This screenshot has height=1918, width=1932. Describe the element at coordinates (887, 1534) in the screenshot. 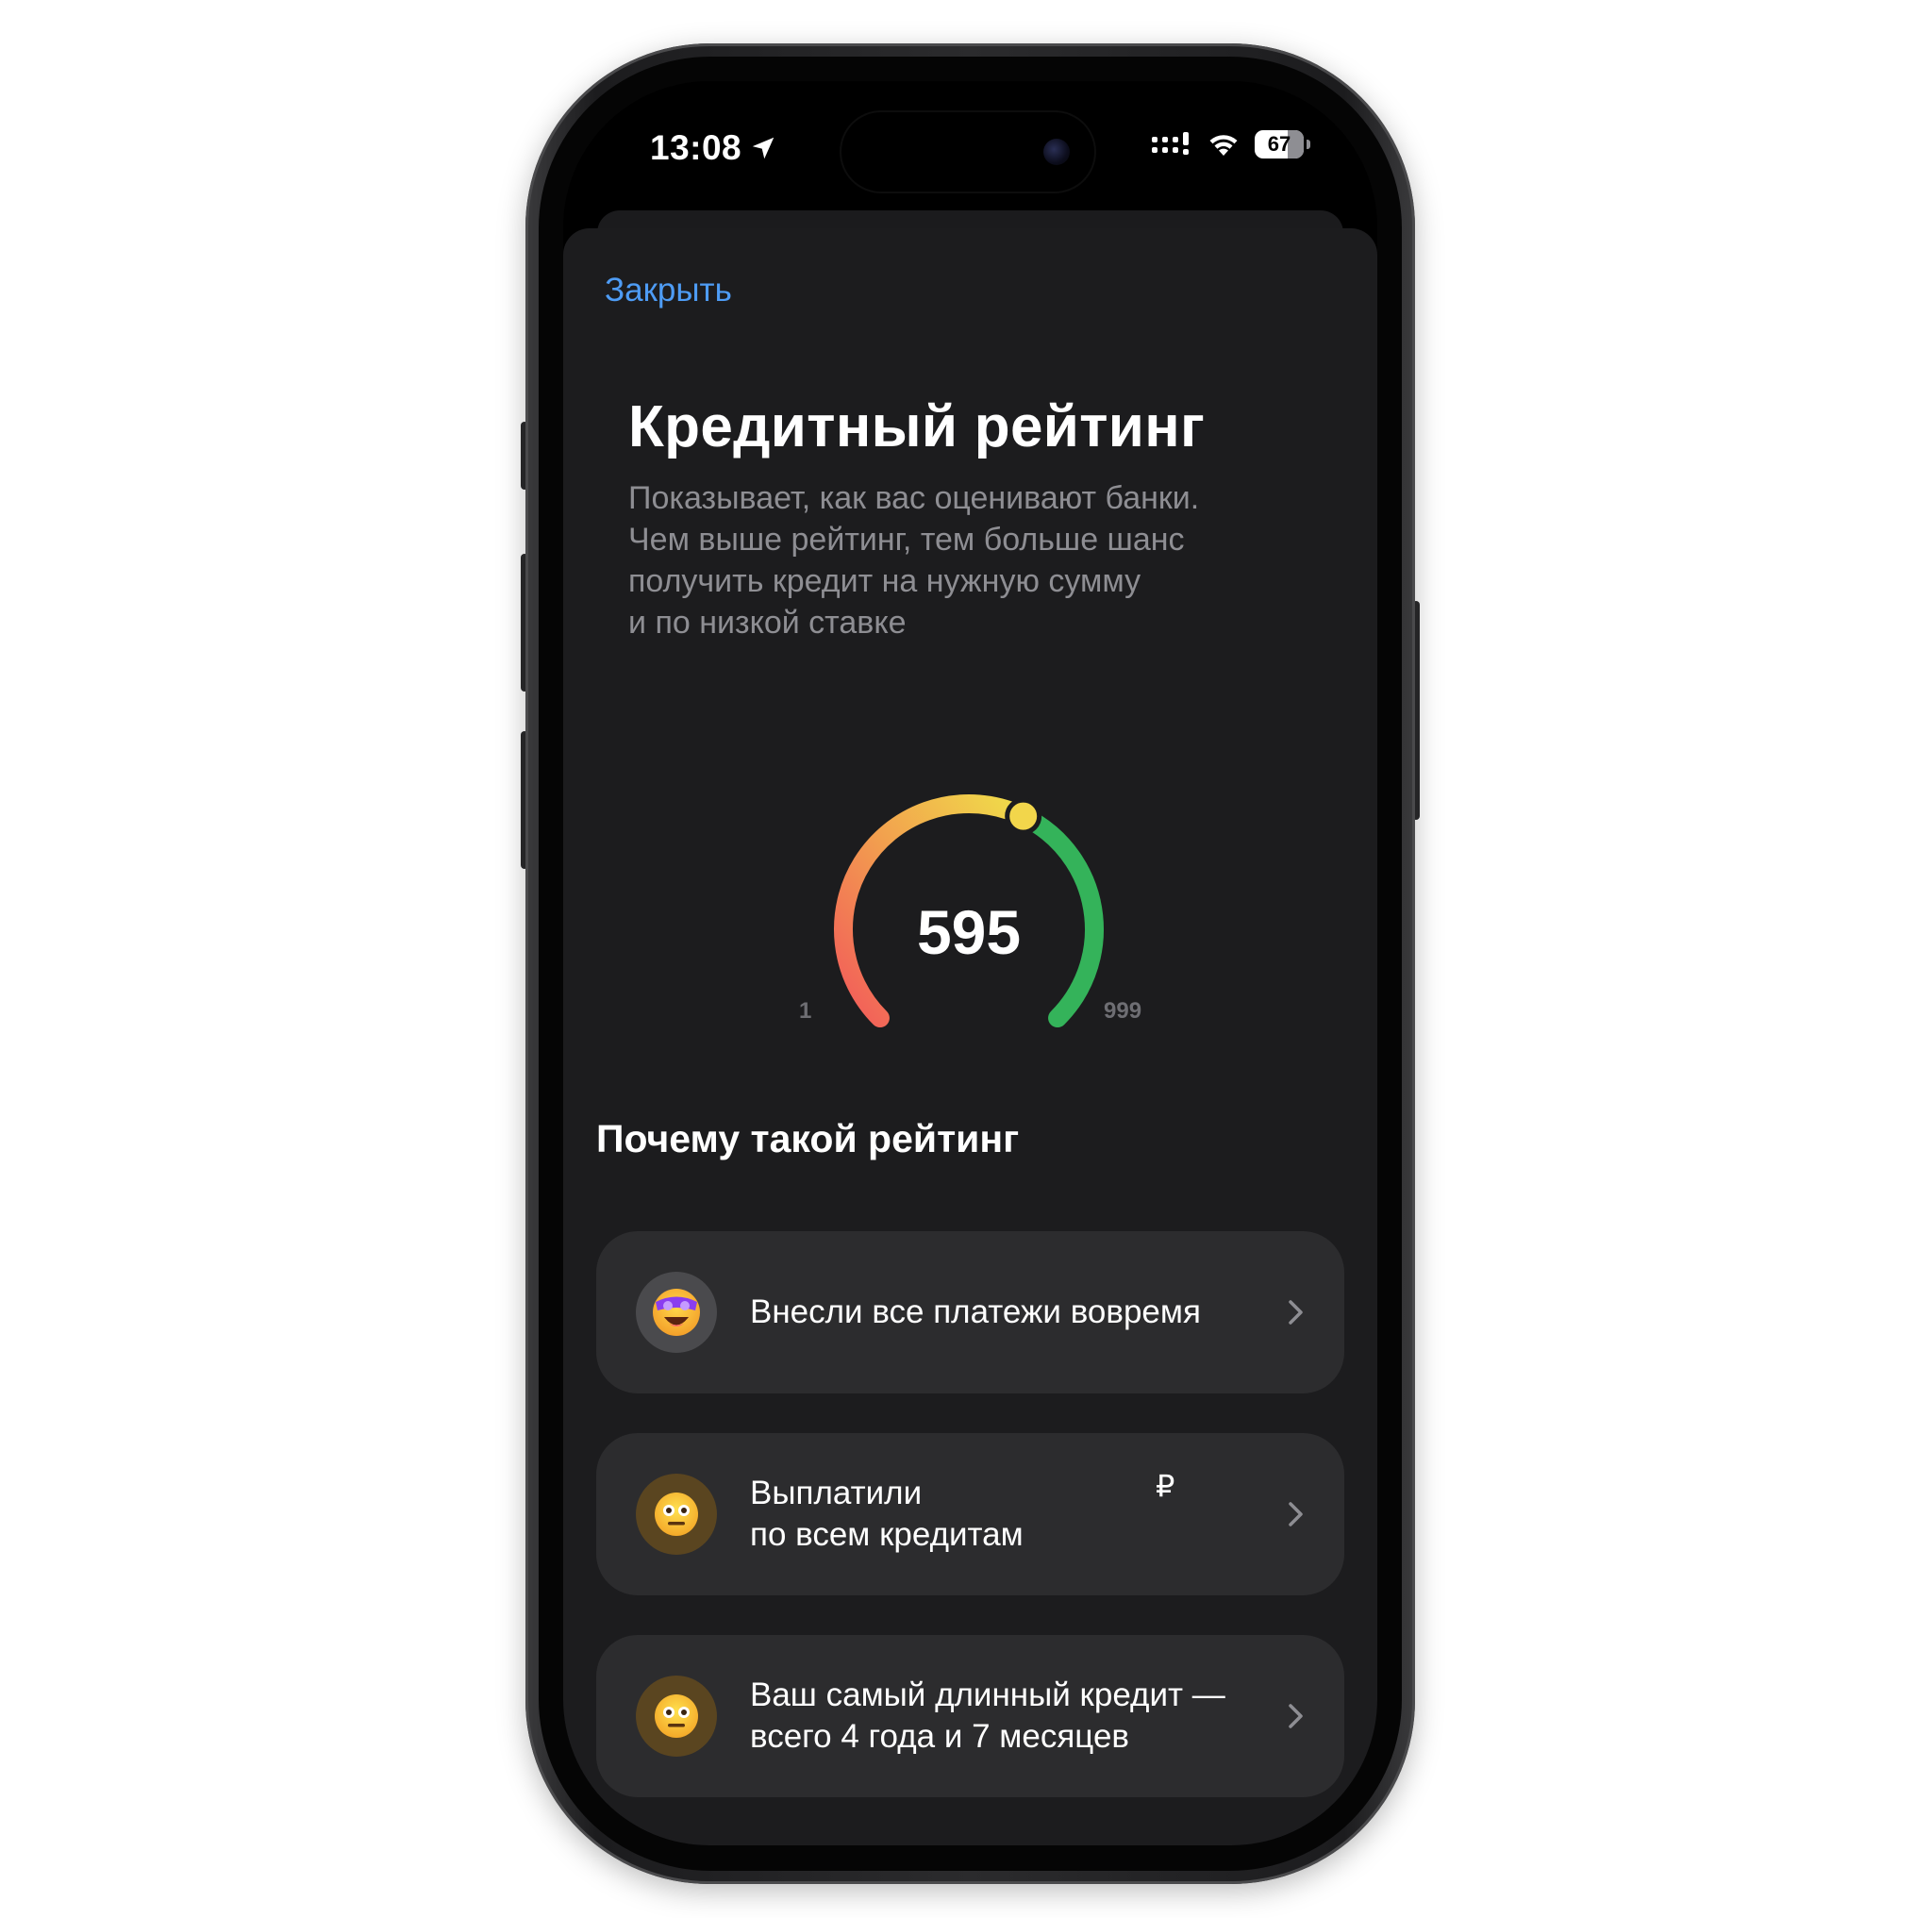

I see `factor-line: по всем кредитам` at that location.